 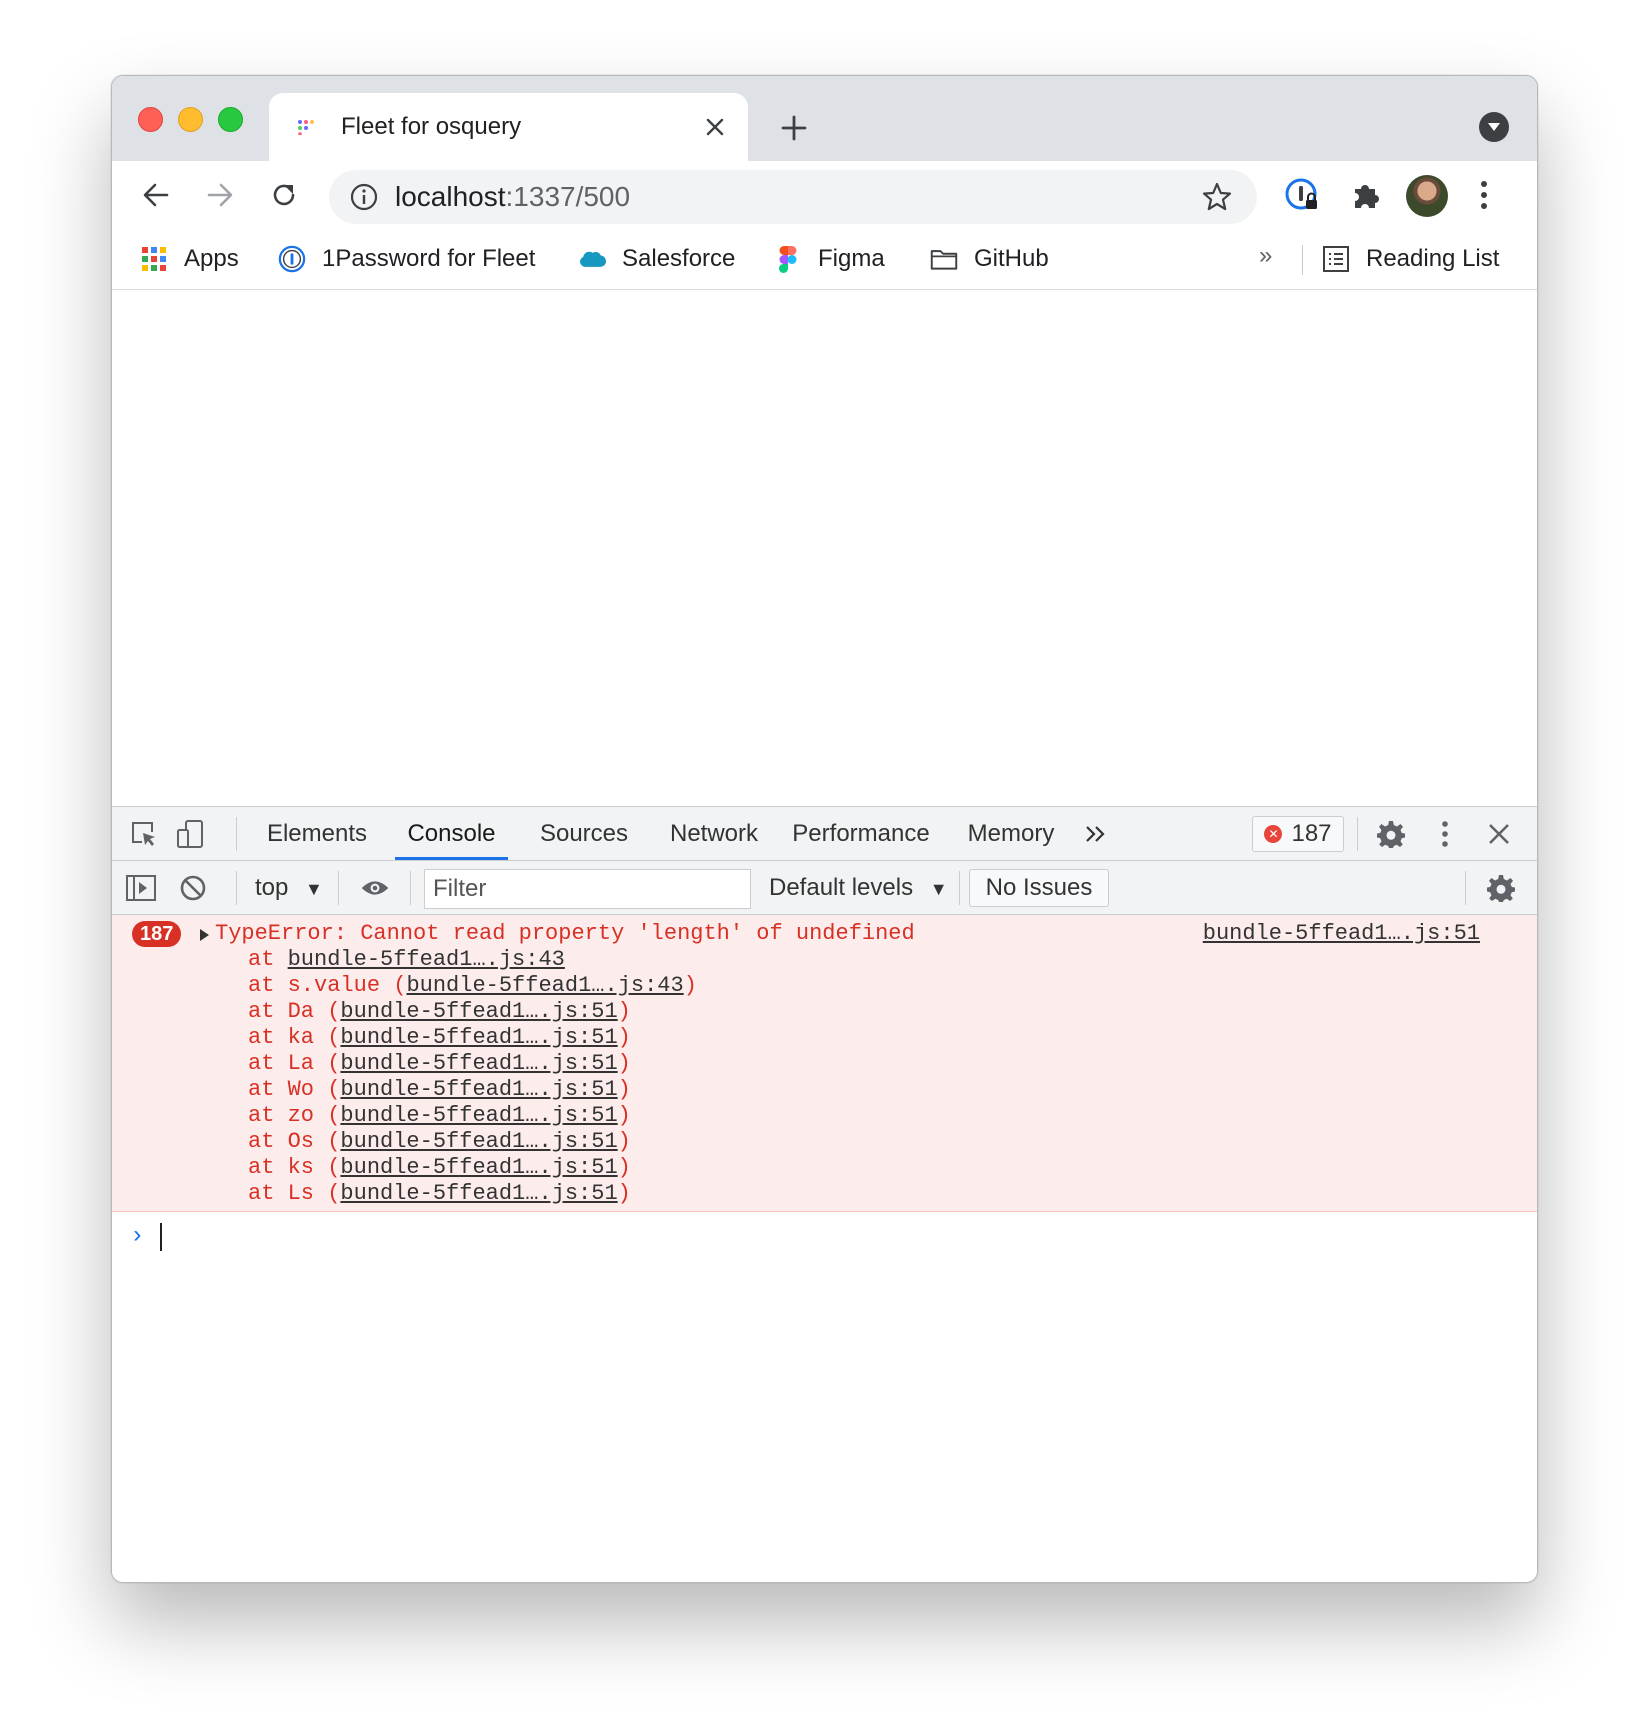 I want to click on stack-frame: at La (bundle-5ffead1….js:51), so click(x=472, y=1064).